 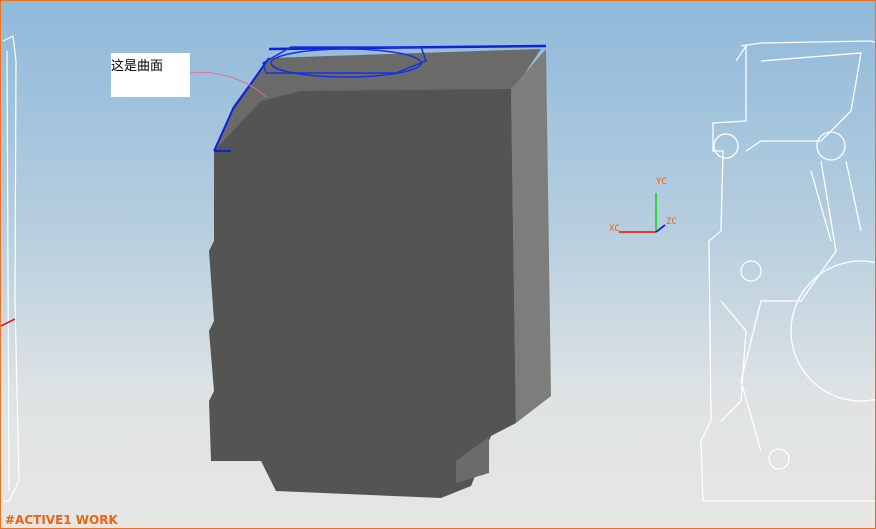 What do you see at coordinates (661, 182) in the screenshot?
I see `wcs-yc-label: YC` at bounding box center [661, 182].